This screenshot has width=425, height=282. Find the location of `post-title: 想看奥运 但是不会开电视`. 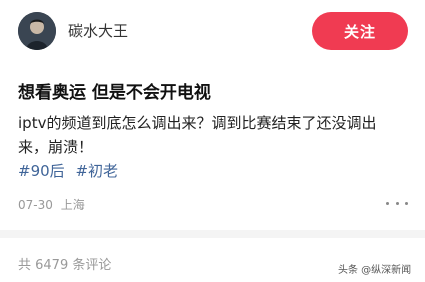

post-title: 想看奥运 但是不会开电视 is located at coordinates (114, 93).